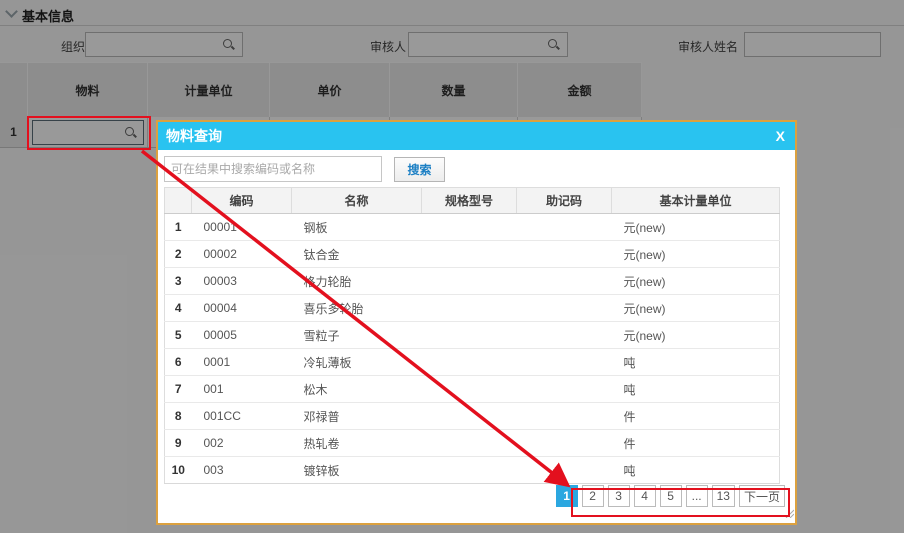 The width and height of the screenshot is (904, 533). What do you see at coordinates (178, 470) in the screenshot?
I see `row-seq: 10` at bounding box center [178, 470].